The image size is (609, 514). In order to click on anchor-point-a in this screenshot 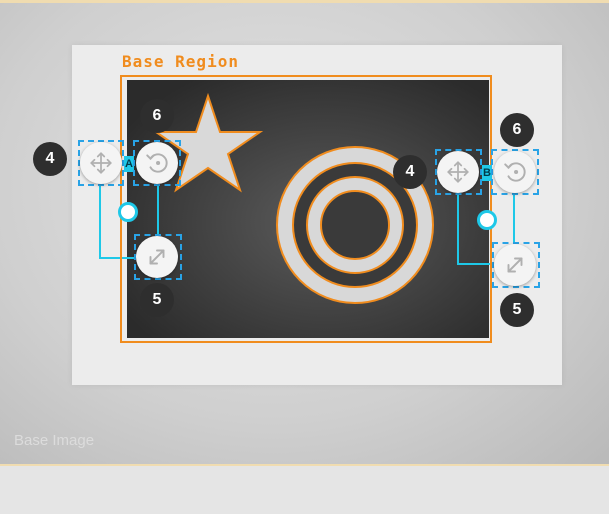, I will do `click(128, 212)`.